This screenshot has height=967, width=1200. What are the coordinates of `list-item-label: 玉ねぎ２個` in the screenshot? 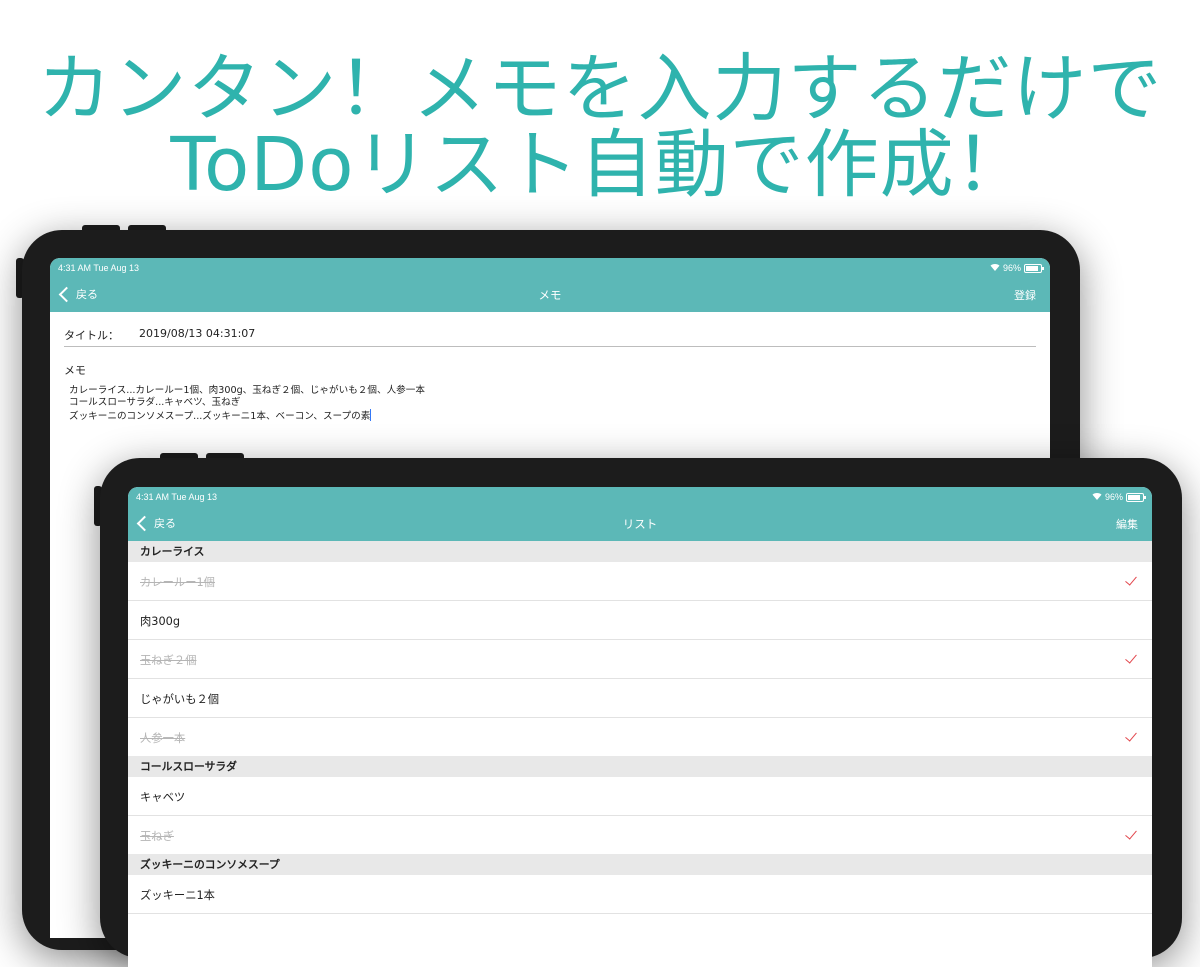 It's located at (168, 660).